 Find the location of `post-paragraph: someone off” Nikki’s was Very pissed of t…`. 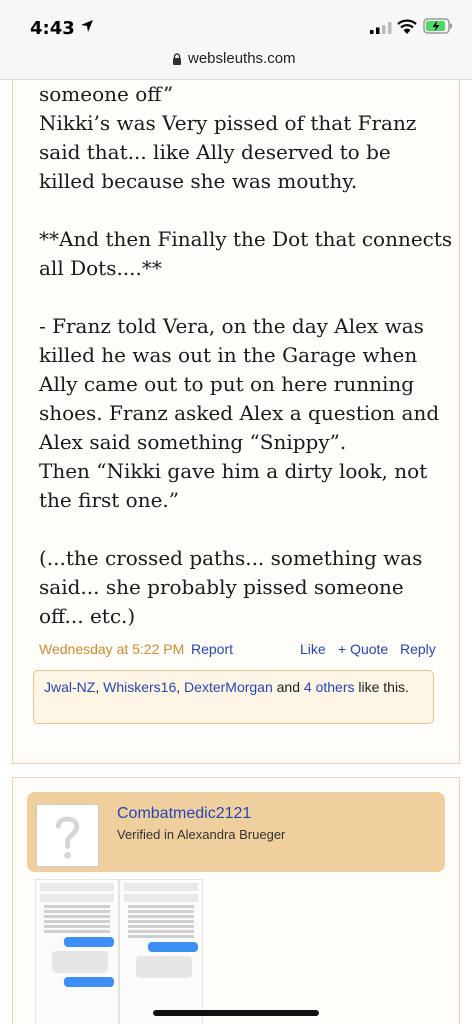

post-paragraph: someone off” Nikki’s was Very pissed of t… is located at coordinates (246, 138).